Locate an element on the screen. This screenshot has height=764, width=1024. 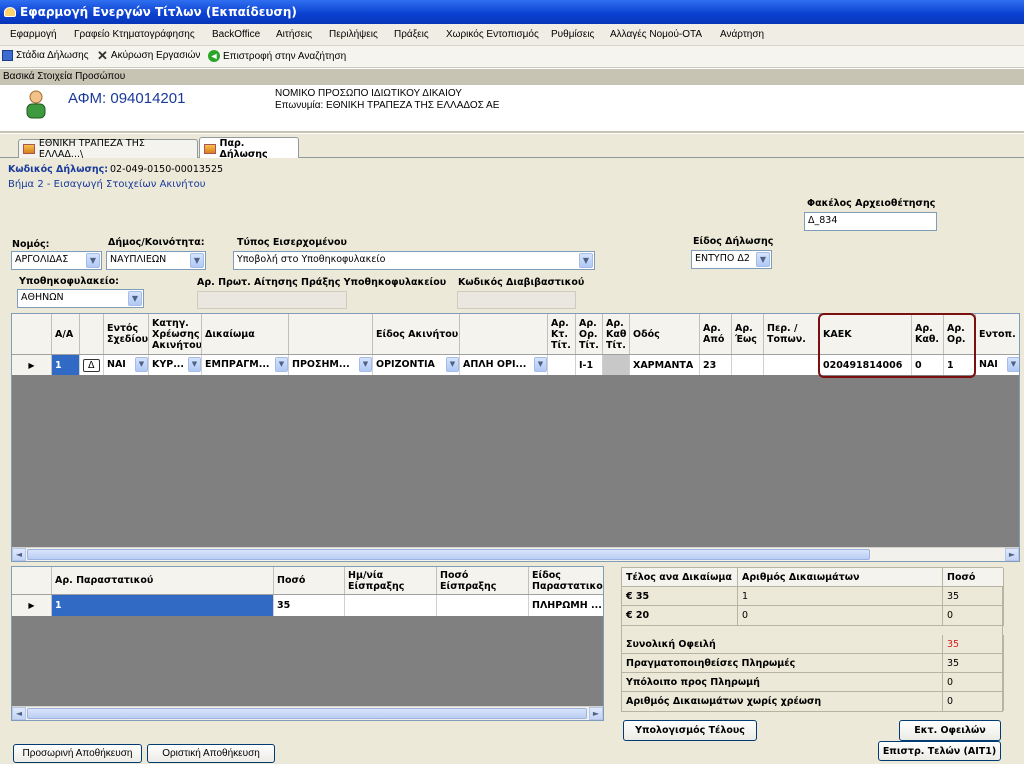
menu-item-summaries: Περιλήψεις is located at coordinates (353, 34).